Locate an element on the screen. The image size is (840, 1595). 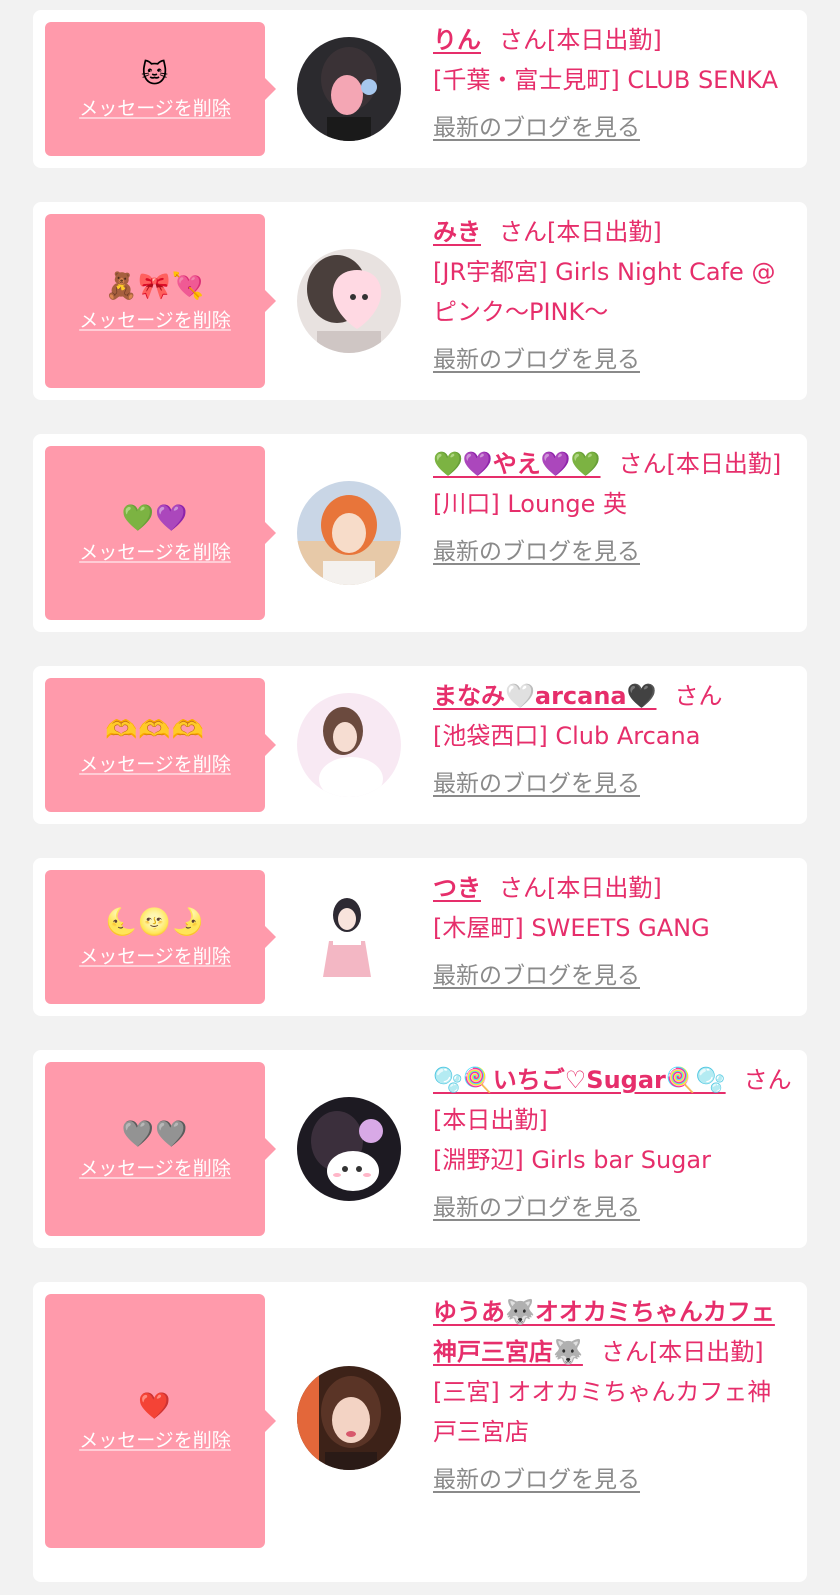
cast-name-link: 🫧🍭いちご♡Sugar🍭🫧 is located at coordinates (579, 1080).